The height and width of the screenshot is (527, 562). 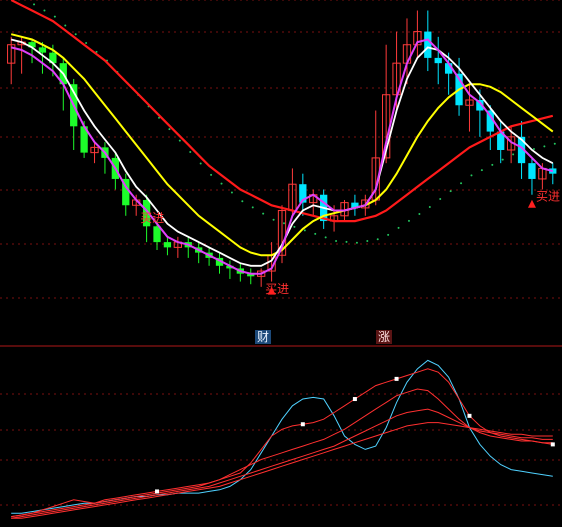 What do you see at coordinates (531, 203) in the screenshot?
I see `buy-triangle` at bounding box center [531, 203].